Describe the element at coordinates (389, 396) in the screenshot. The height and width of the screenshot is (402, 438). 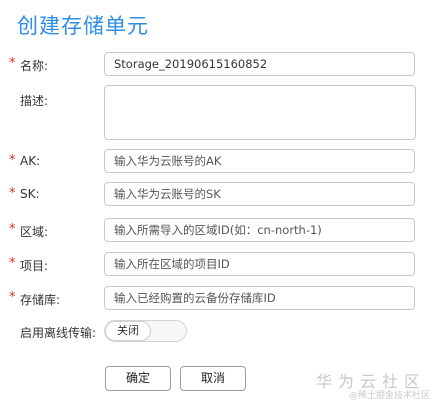
I see `watermark-subtext: @稀土掘金技术社区` at that location.